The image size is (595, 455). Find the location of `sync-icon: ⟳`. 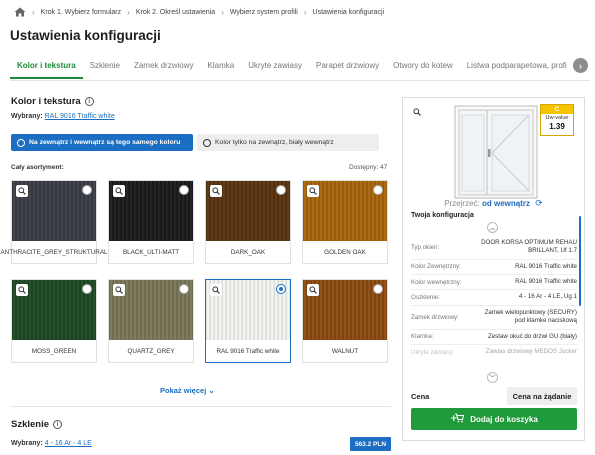

sync-icon: ⟳ is located at coordinates (539, 203).